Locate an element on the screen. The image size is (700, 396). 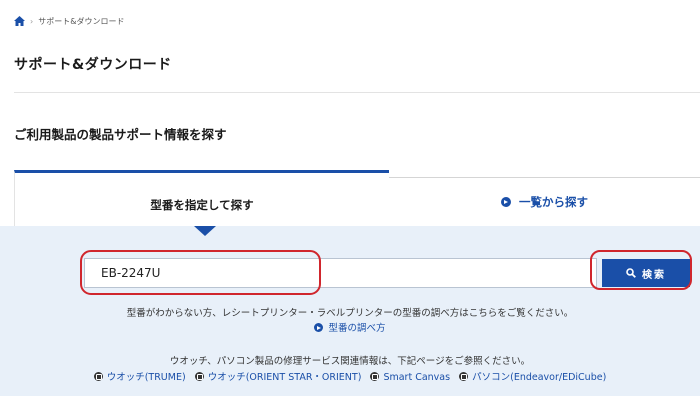
tab-list-label: 一覧から探す is located at coordinates (553, 202).